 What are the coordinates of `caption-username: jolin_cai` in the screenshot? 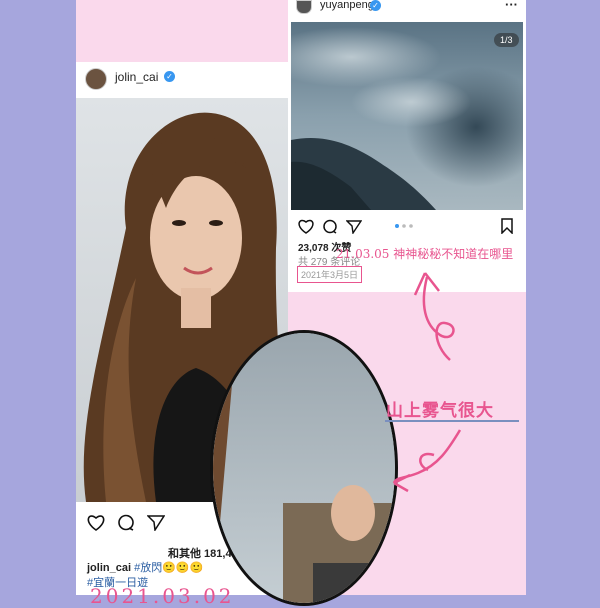 It's located at (109, 568).